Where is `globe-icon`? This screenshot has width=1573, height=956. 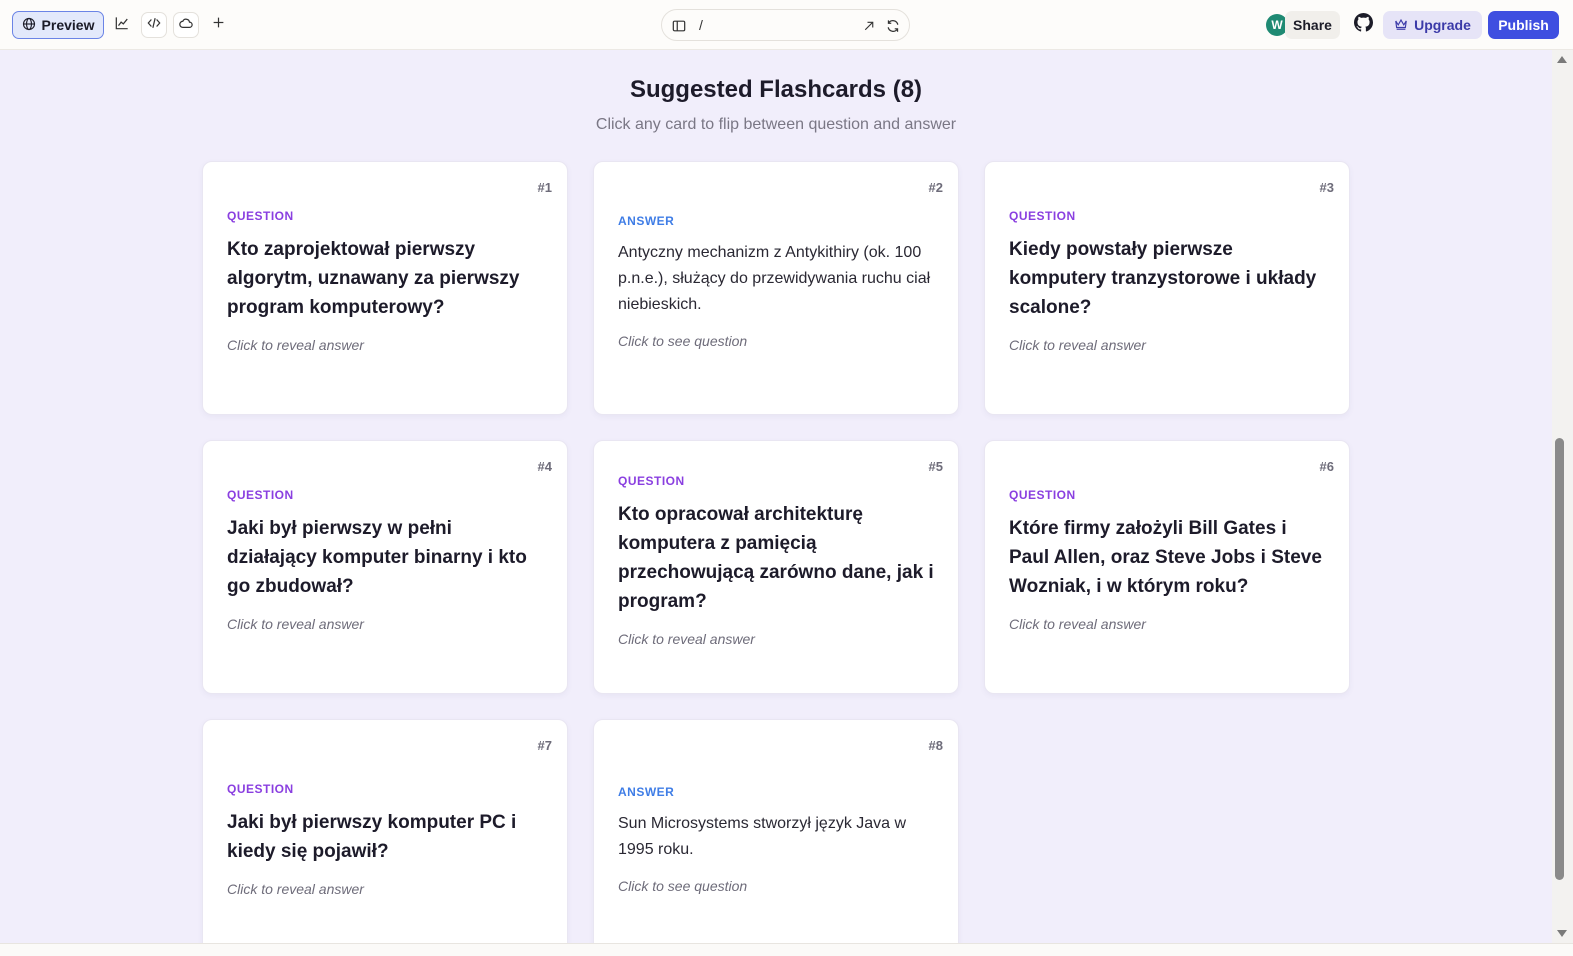 globe-icon is located at coordinates (29, 25).